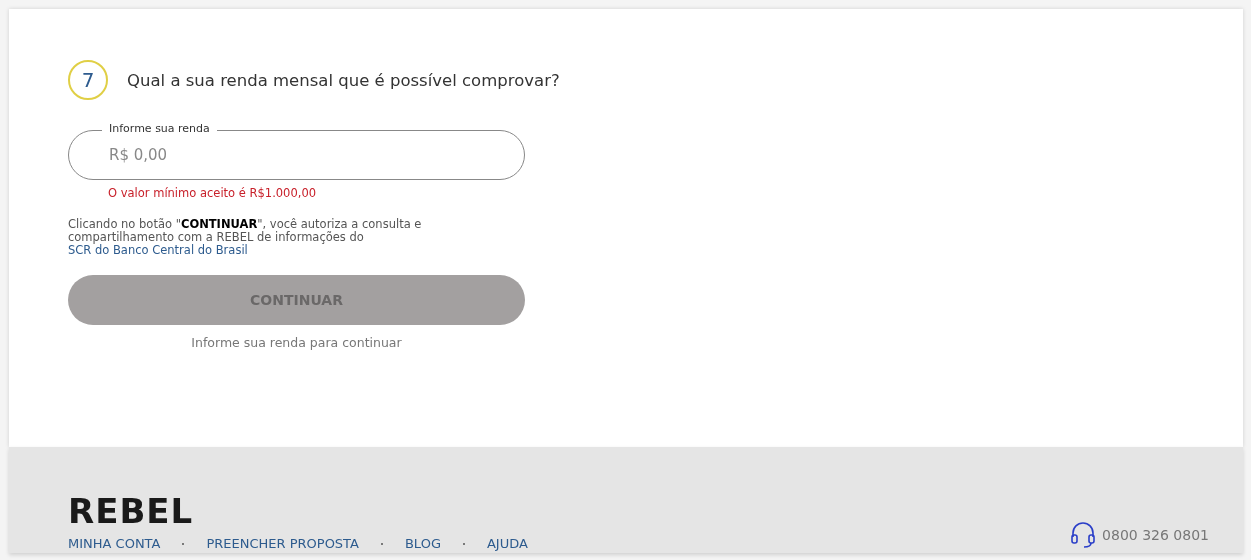 This screenshot has width=1251, height=560. What do you see at coordinates (282, 543) in the screenshot?
I see `footer-link: PREENCHER PROPOSTA` at bounding box center [282, 543].